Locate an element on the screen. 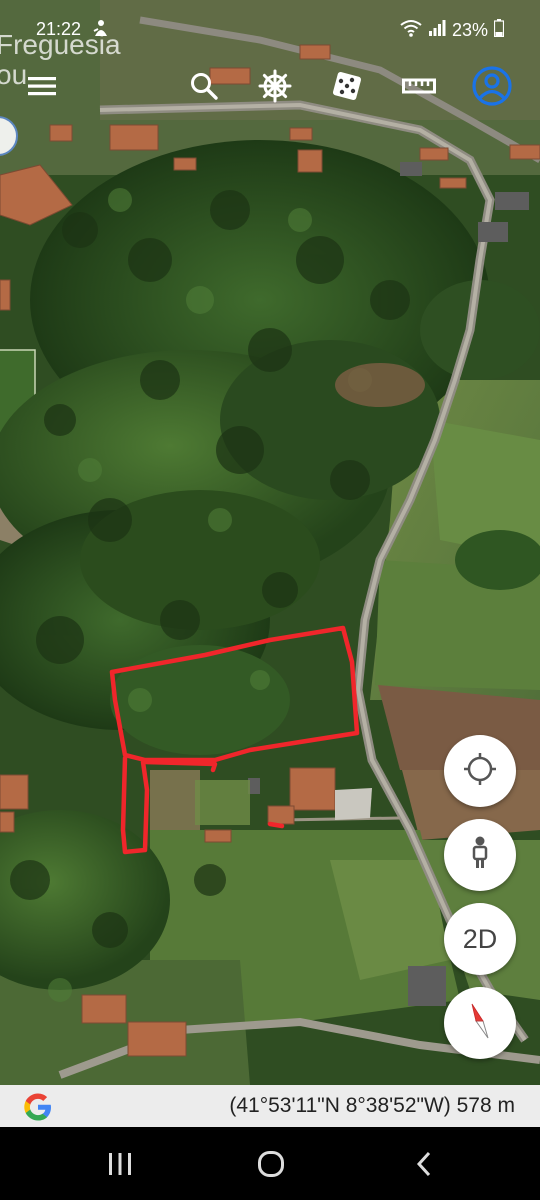  battery-icon is located at coordinates (499, 30).